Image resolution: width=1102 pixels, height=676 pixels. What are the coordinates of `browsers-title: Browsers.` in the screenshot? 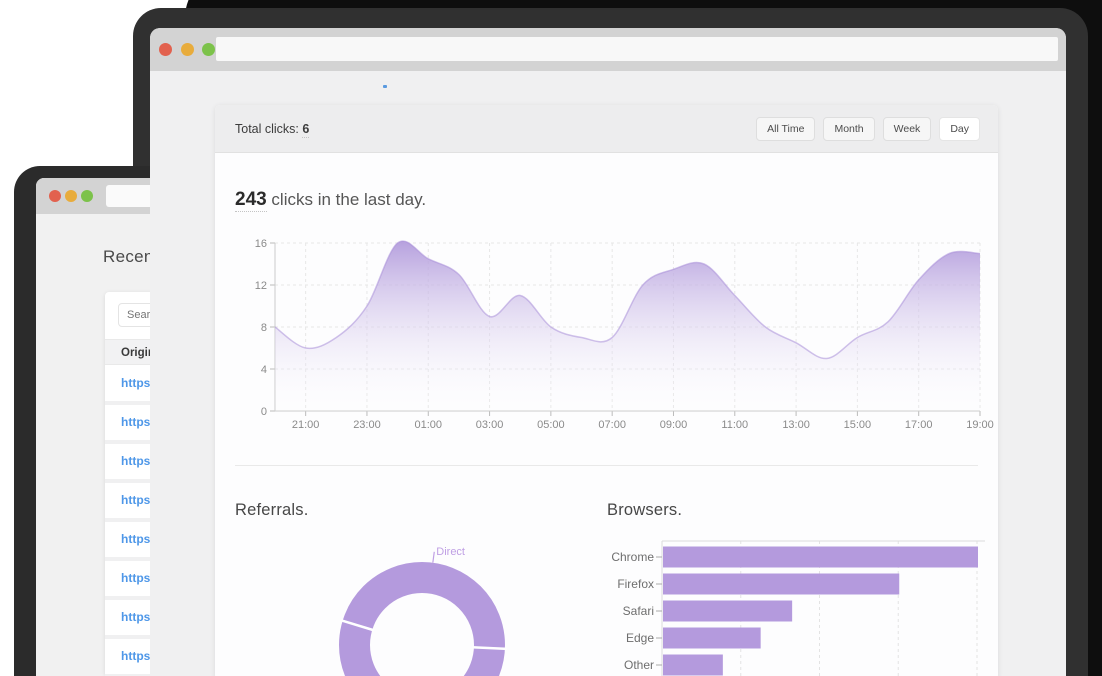 It's located at (645, 510).